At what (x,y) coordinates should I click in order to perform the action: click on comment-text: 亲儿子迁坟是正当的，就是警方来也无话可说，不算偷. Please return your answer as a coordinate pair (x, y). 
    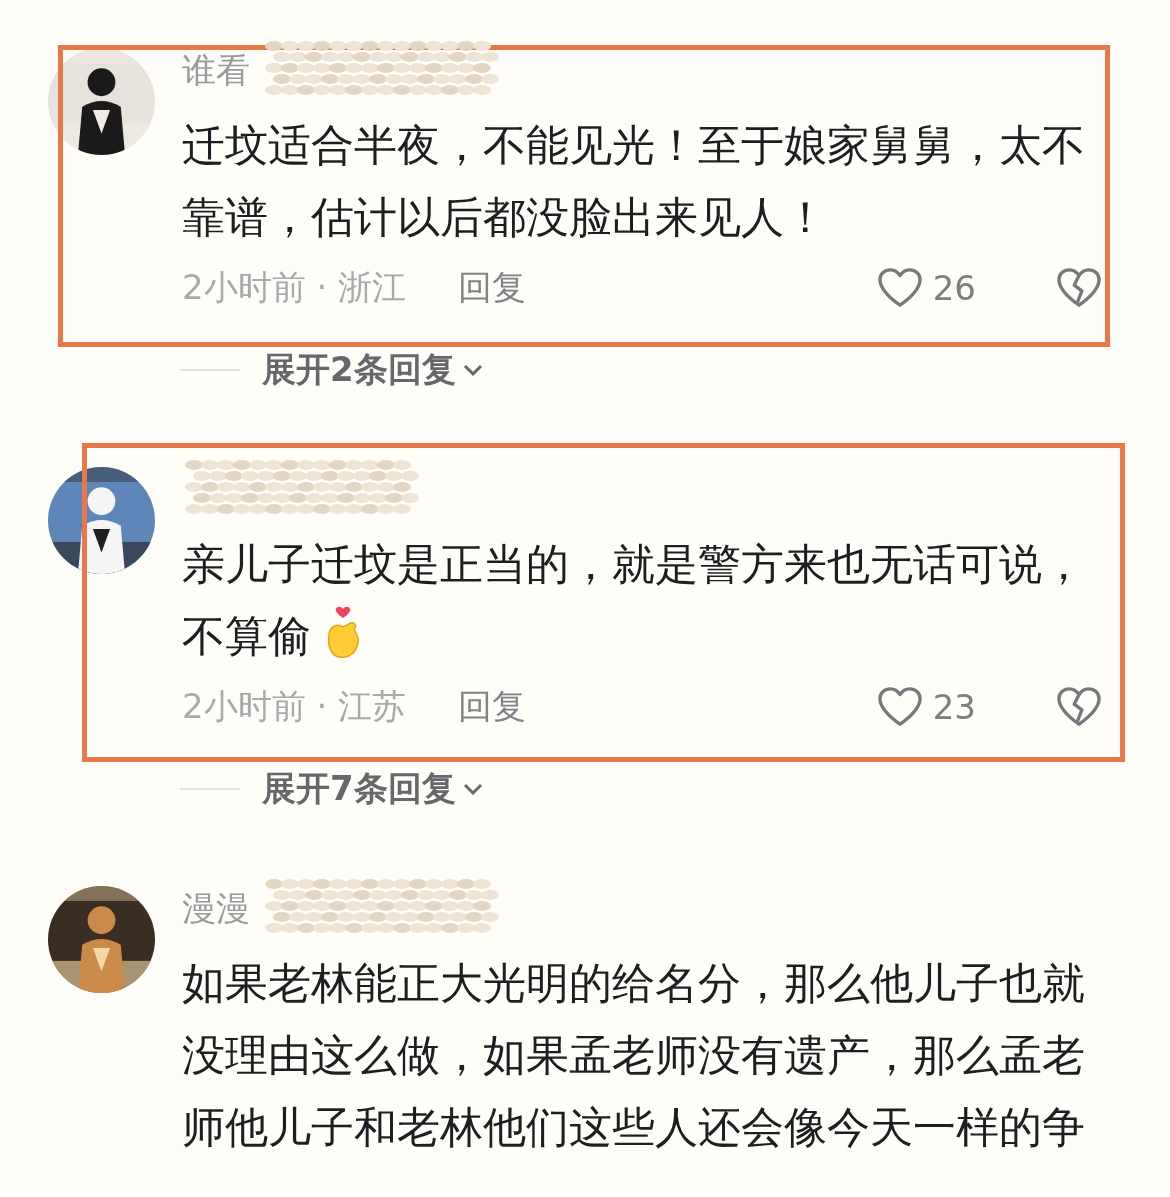
    Looking at the image, I should click on (634, 600).